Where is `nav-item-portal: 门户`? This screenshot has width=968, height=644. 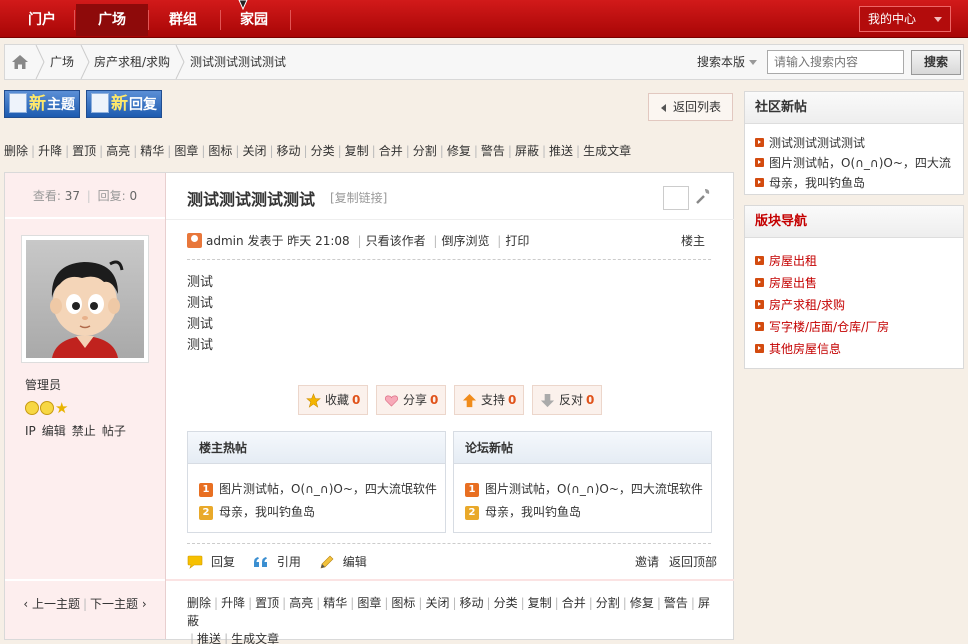 nav-item-portal: 门户 is located at coordinates (42, 20).